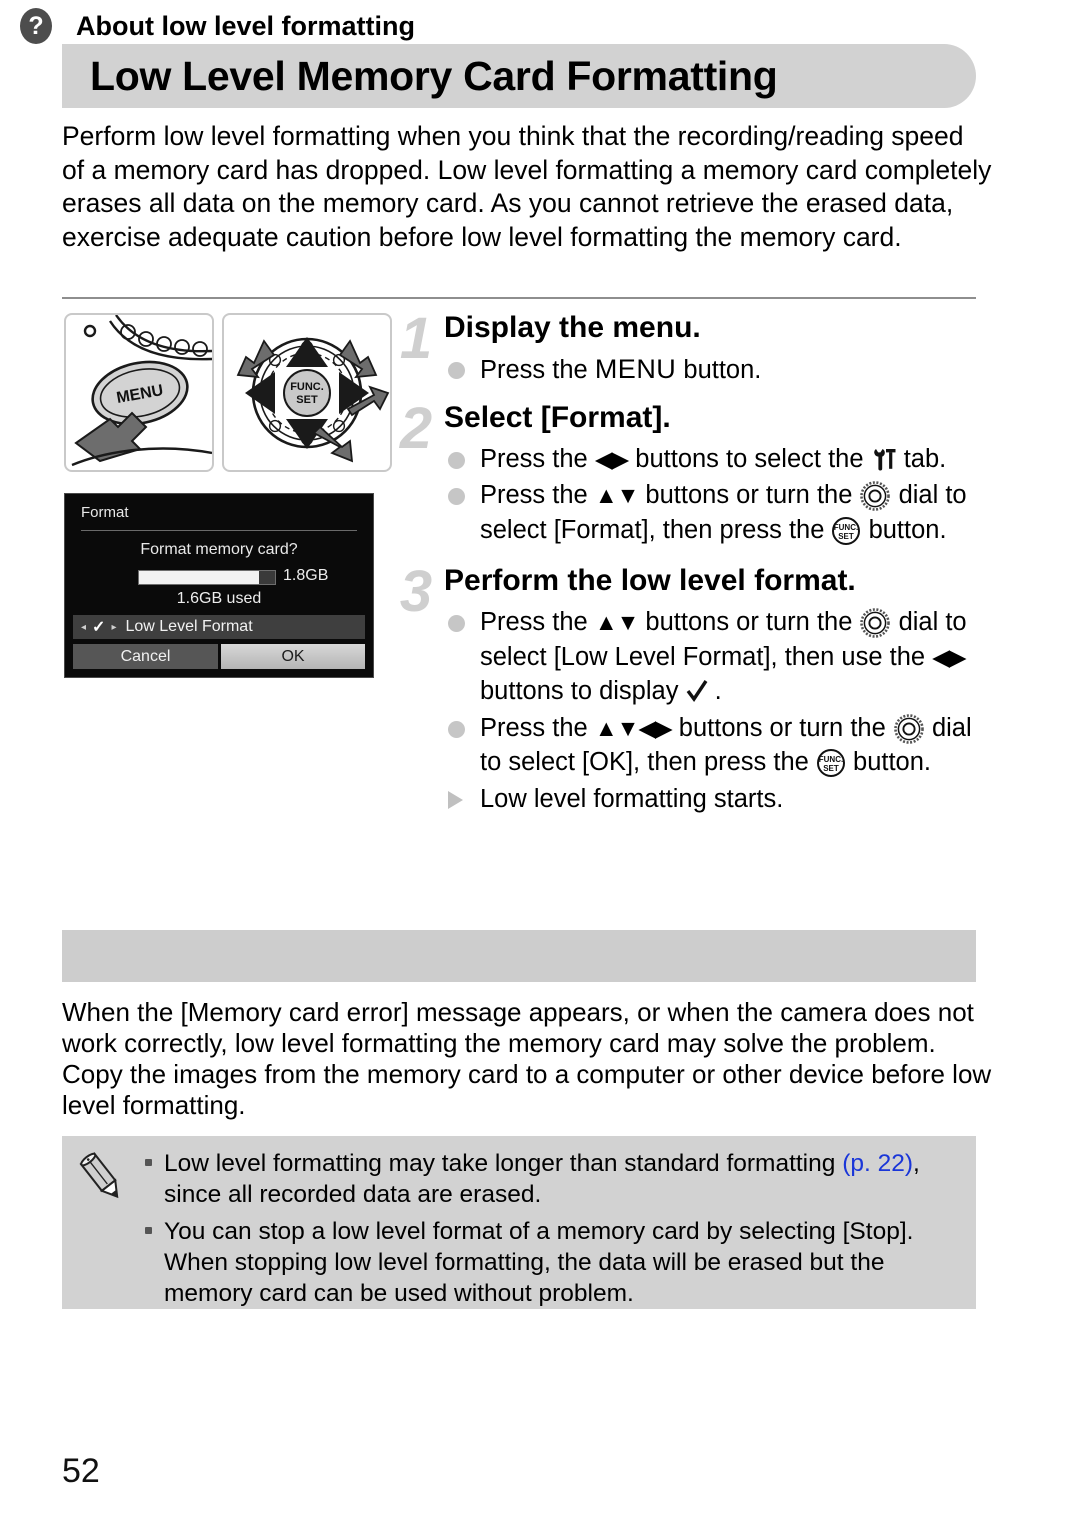  What do you see at coordinates (557, 417) in the screenshot?
I see `step-2-heading: Select [Format].` at bounding box center [557, 417].